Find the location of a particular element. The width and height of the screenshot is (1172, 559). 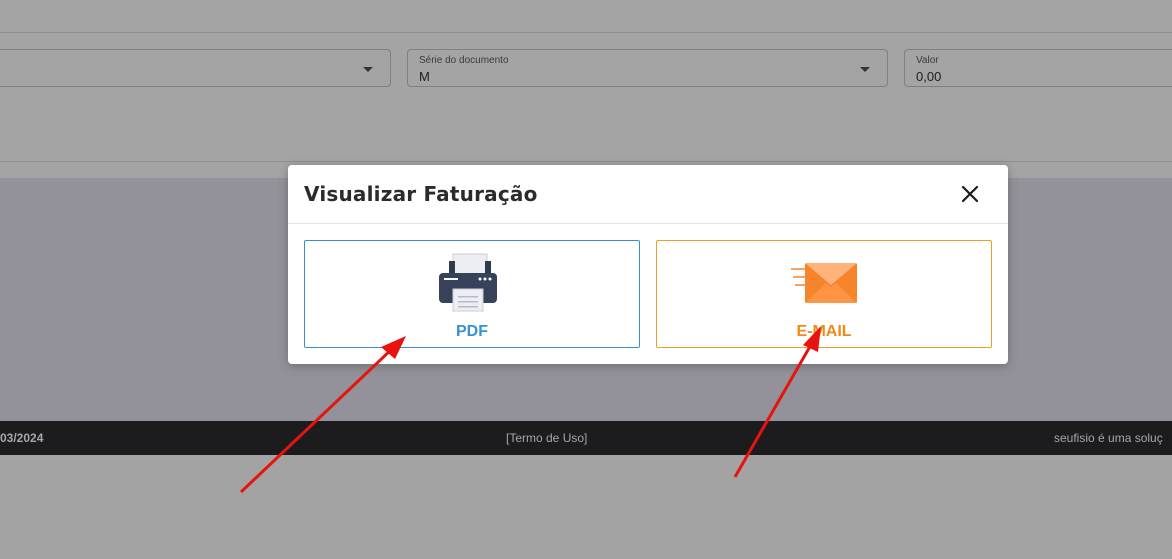

serie-label: Série do documento is located at coordinates (464, 60).